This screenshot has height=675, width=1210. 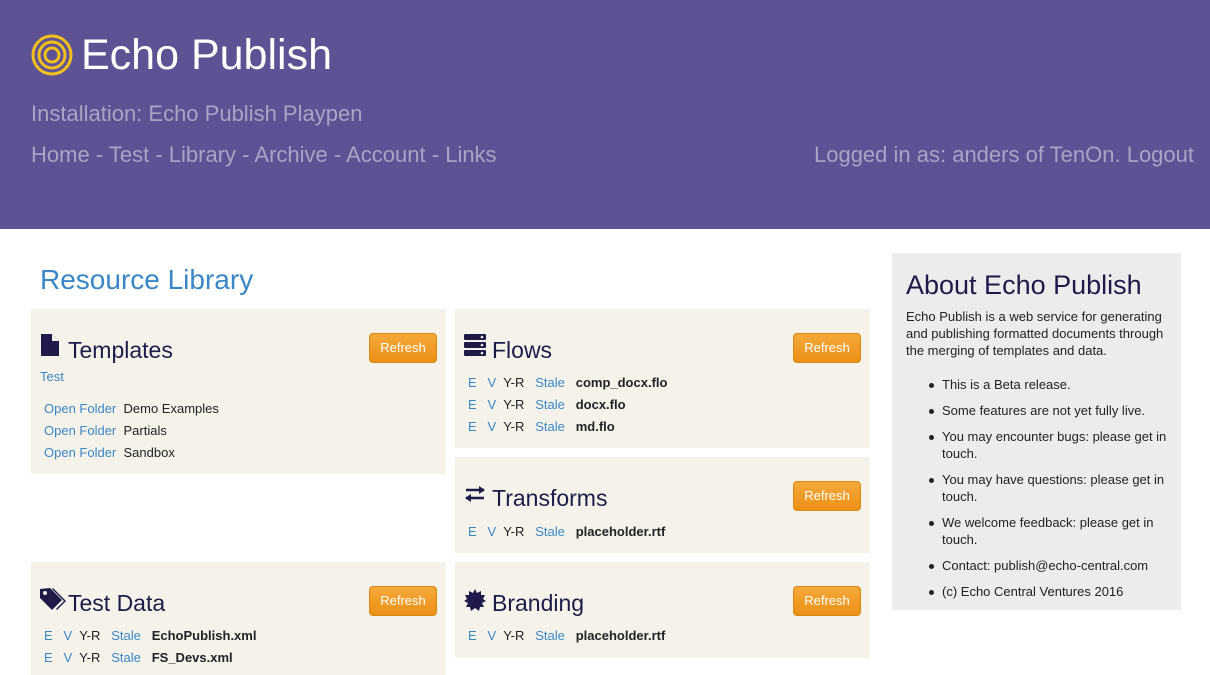 What do you see at coordinates (550, 498) in the screenshot?
I see `transforms-title: Transforms` at bounding box center [550, 498].